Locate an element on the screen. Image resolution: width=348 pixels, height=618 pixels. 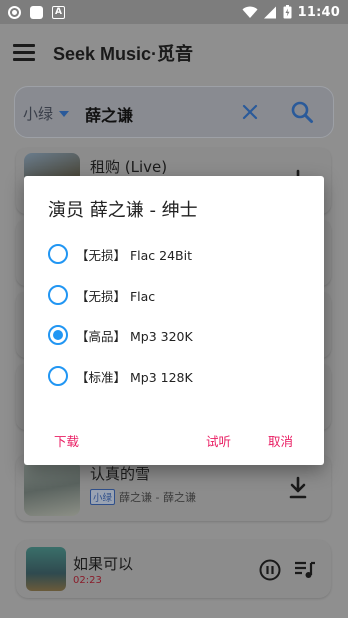
queue-icon is located at coordinates (305, 570).